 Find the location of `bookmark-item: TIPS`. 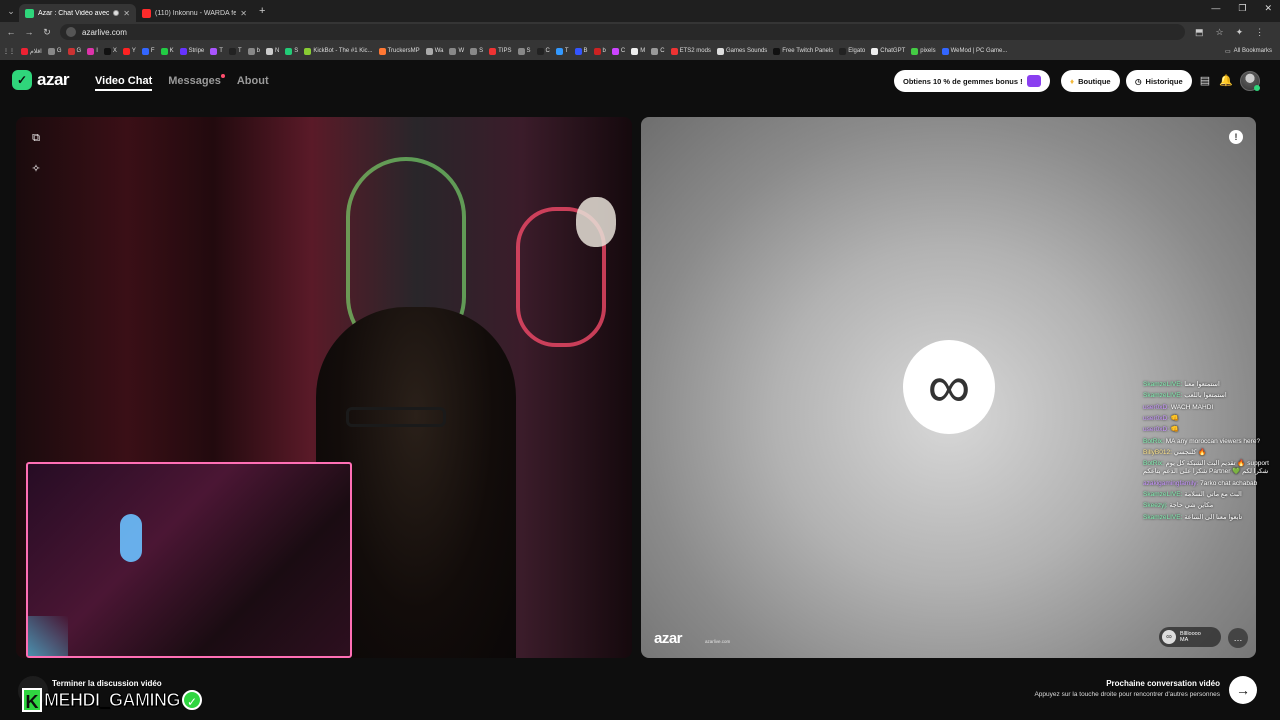

bookmark-item: TIPS is located at coordinates (500, 51).